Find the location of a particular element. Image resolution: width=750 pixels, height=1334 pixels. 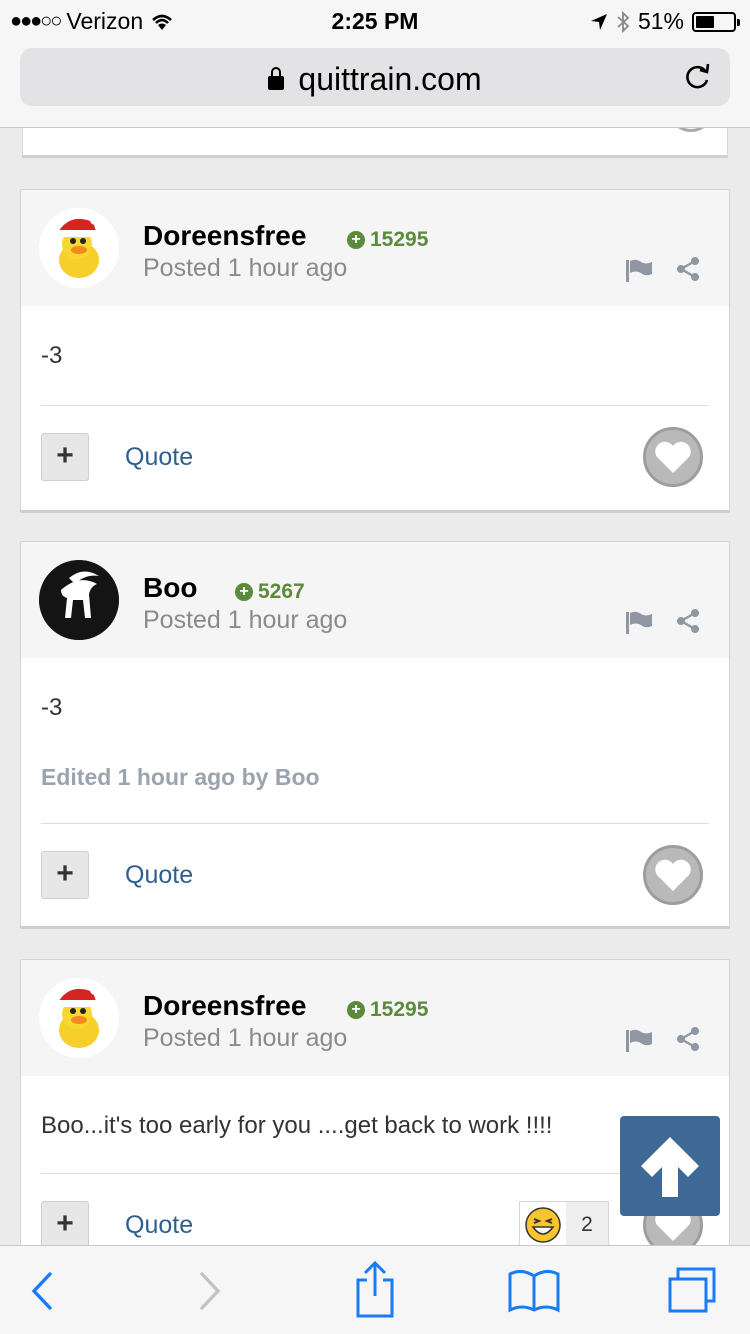

address-bar: quittrain.com is located at coordinates (375, 77).